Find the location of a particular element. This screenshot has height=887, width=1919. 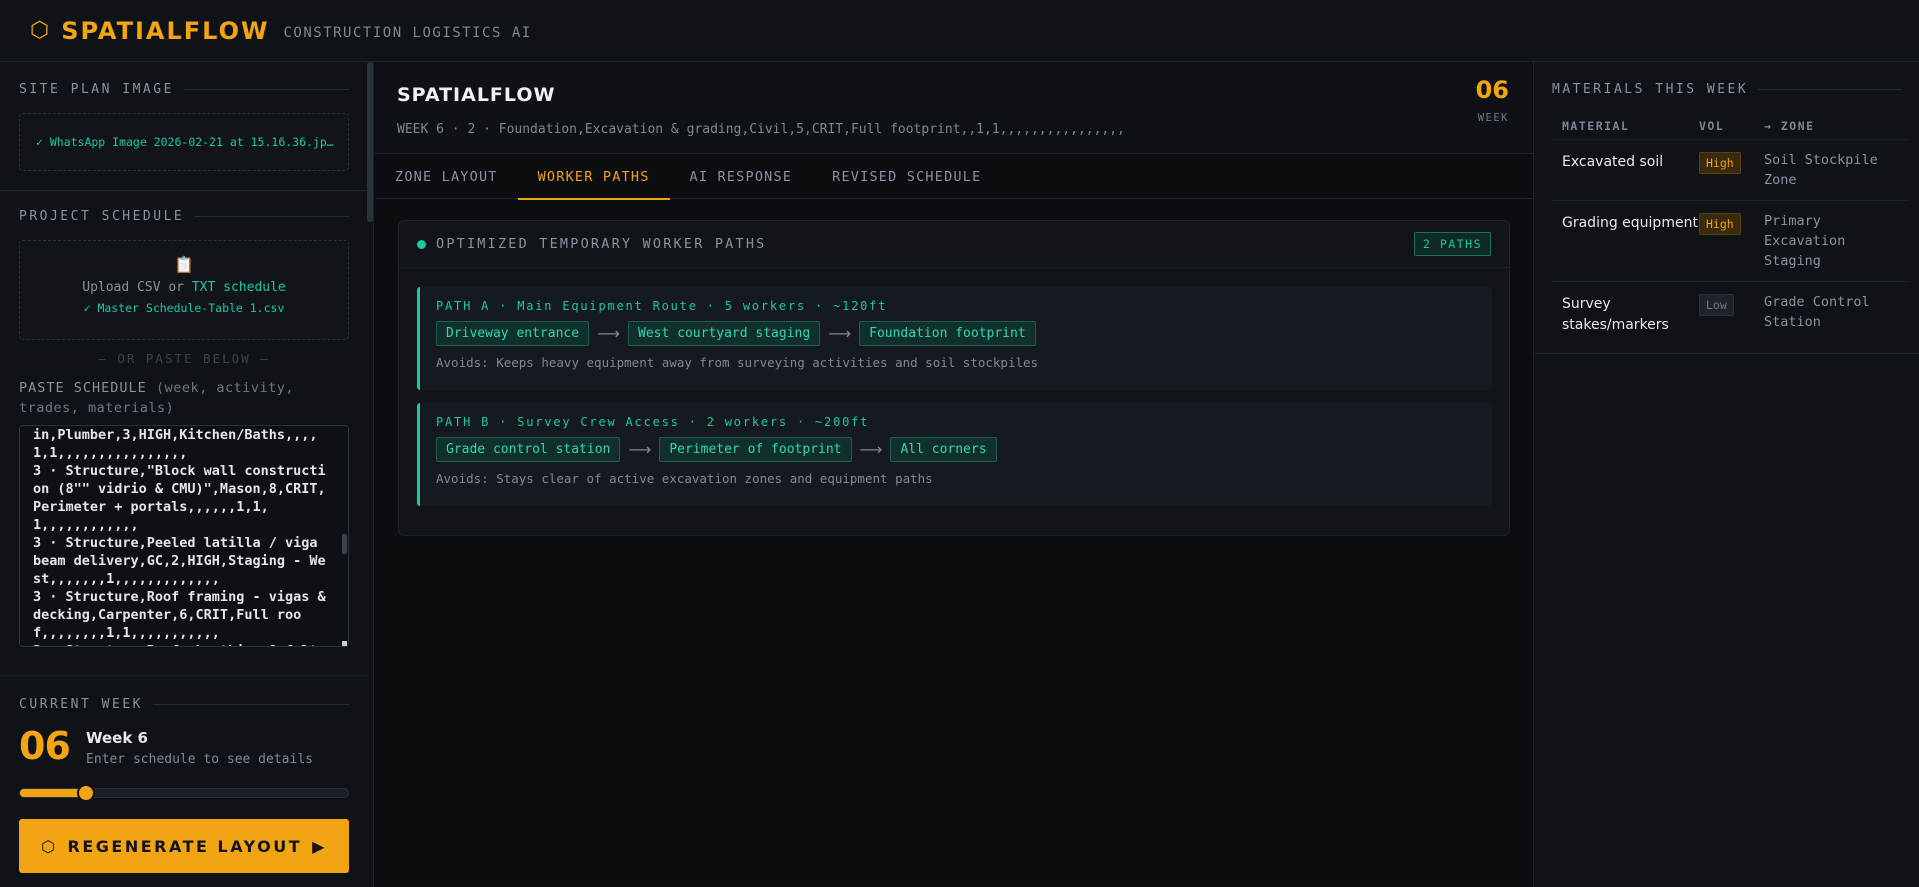

week-slider-fill is located at coordinates (53, 793).